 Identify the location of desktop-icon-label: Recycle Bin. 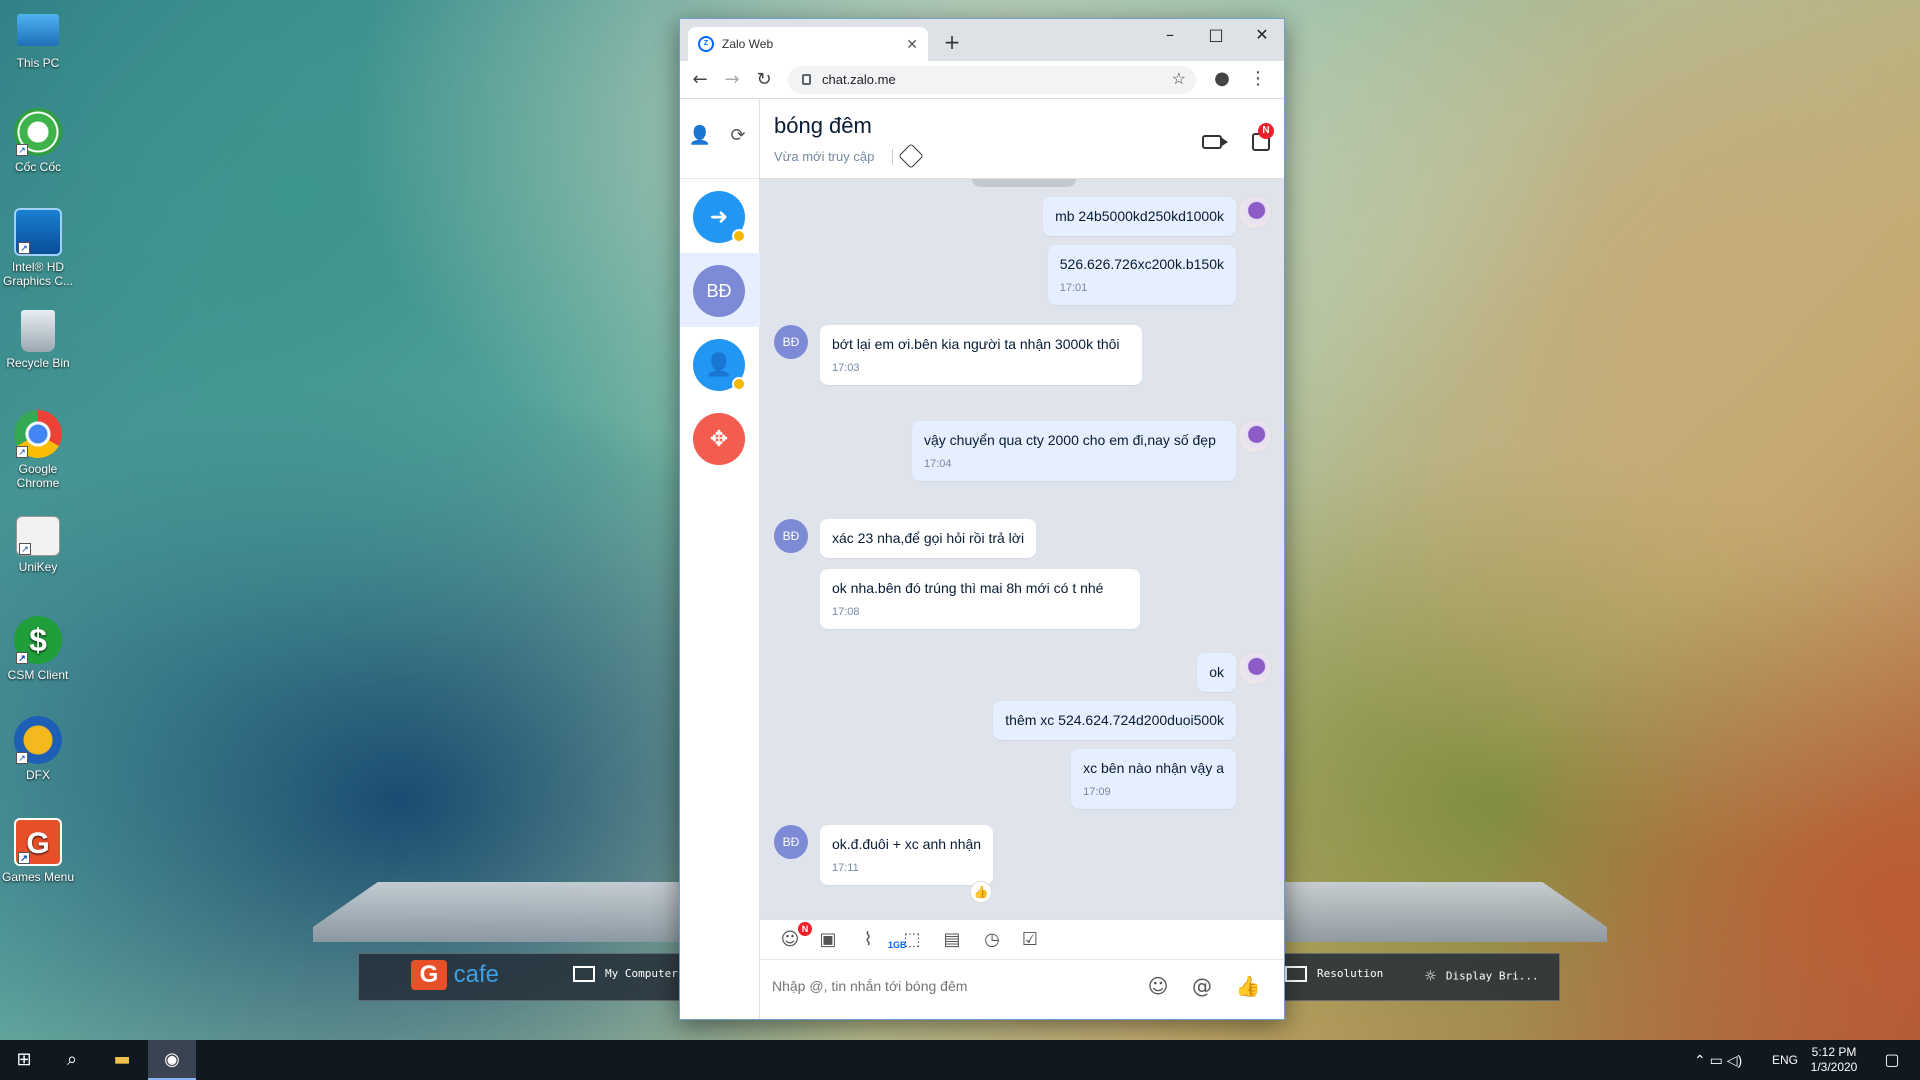
(38, 363).